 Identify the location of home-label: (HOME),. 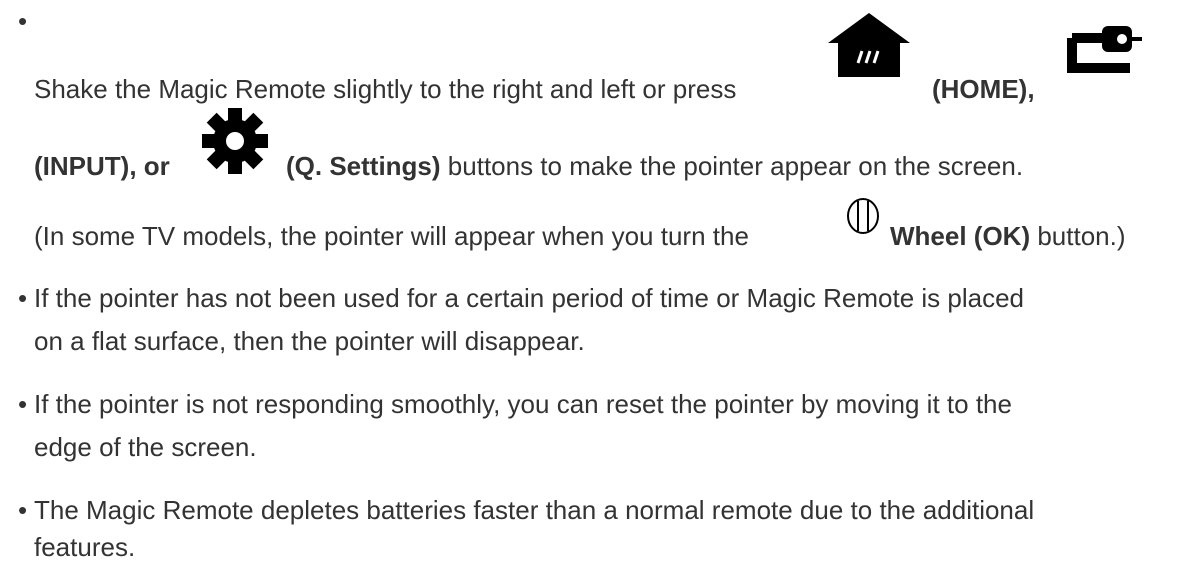
(983, 89).